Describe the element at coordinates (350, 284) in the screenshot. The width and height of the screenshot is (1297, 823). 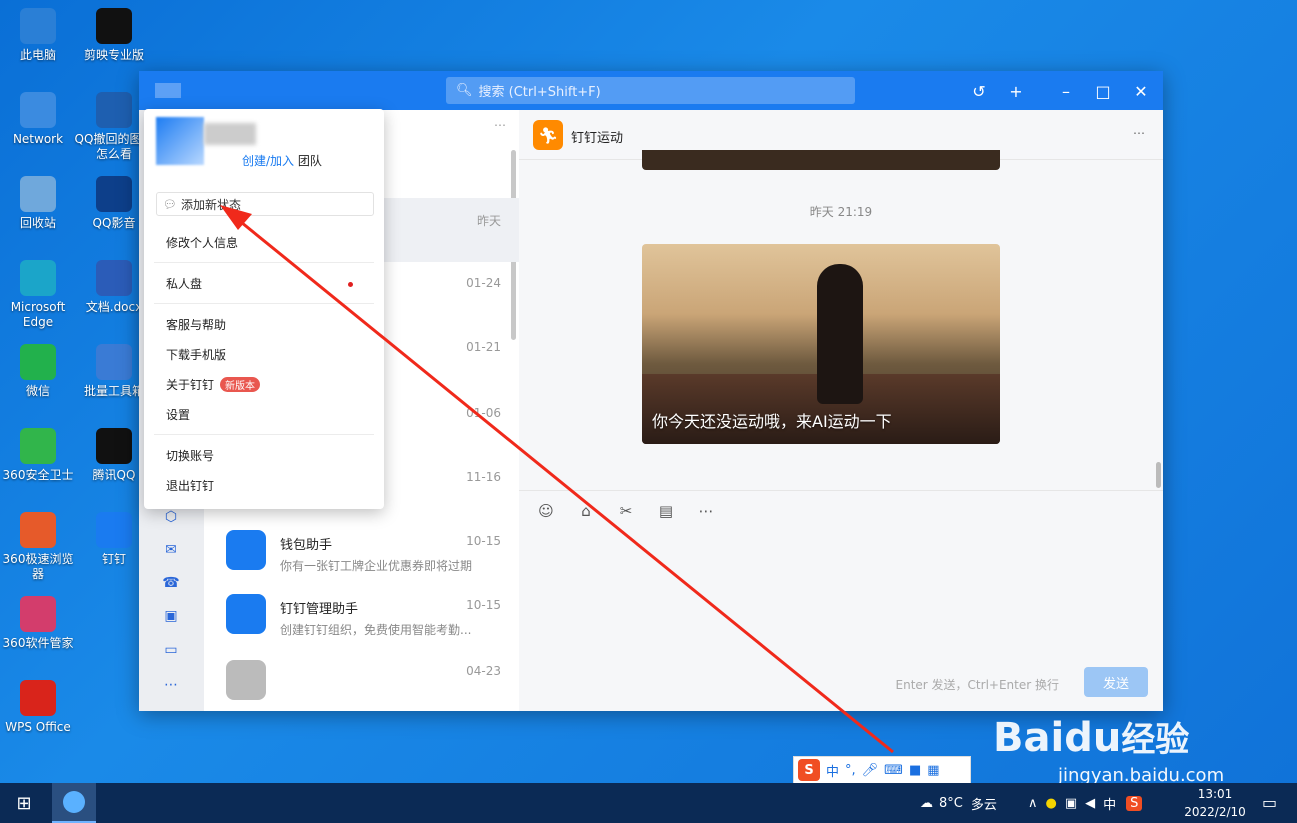
I see `unread-dot` at that location.